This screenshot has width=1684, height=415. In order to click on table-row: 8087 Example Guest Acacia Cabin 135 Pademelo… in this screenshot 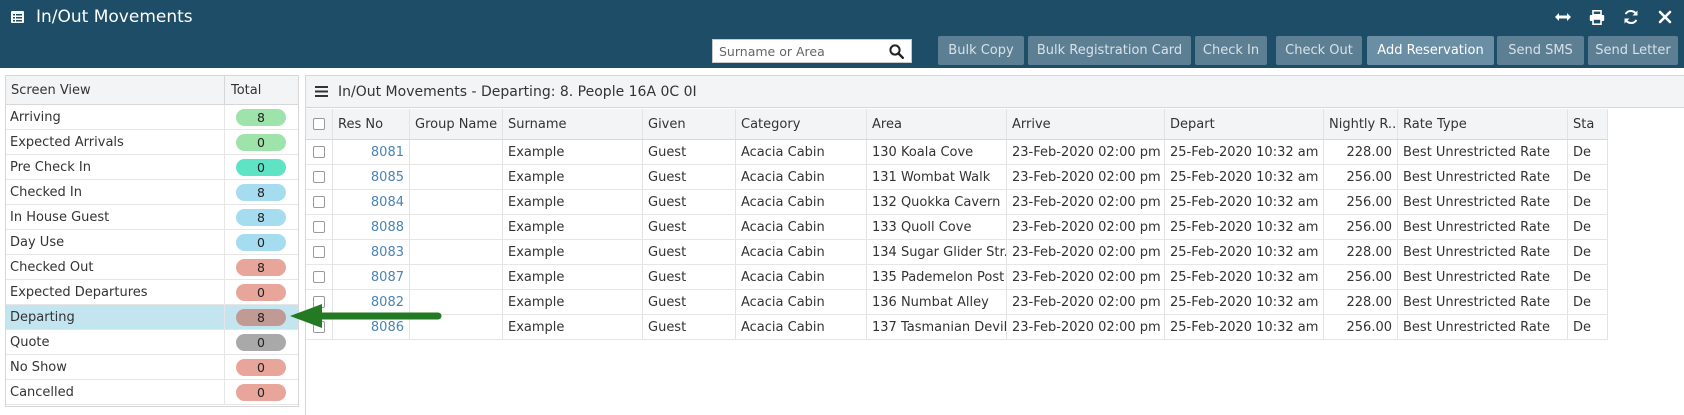, I will do `click(957, 277)`.